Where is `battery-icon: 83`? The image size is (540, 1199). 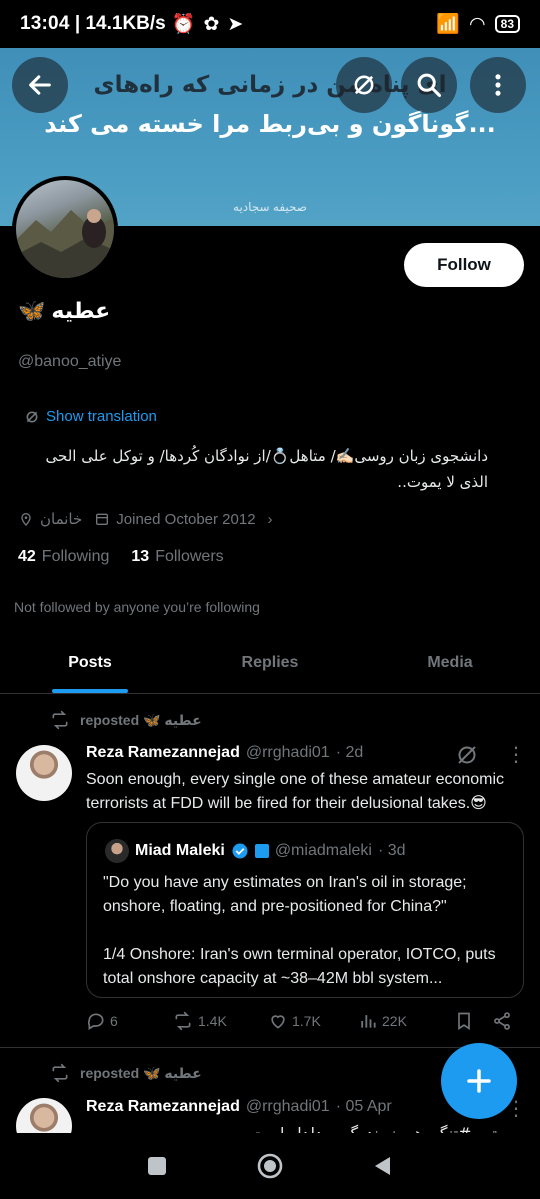
battery-icon: 83 is located at coordinates (507, 24).